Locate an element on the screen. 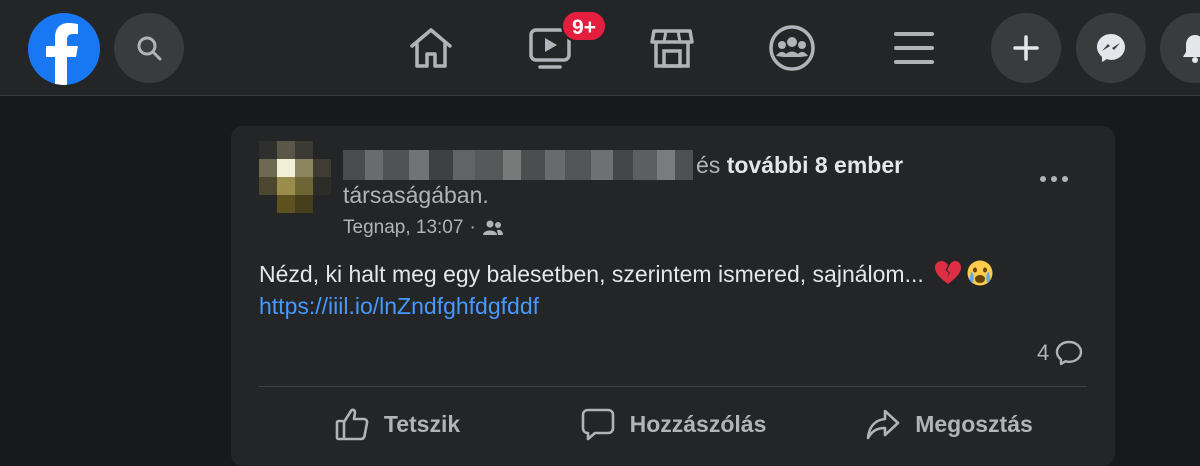  notifications-button is located at coordinates (1180, 48).